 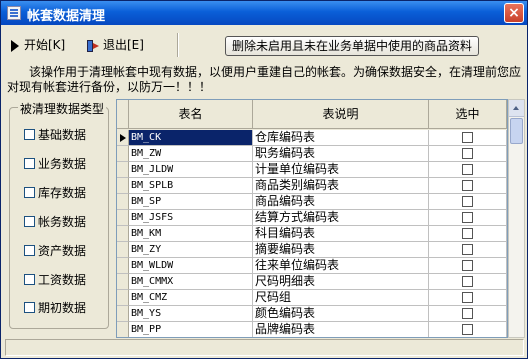 I want to click on table-row: BM_WLDW 往来单位编码表, so click(x=312, y=266).